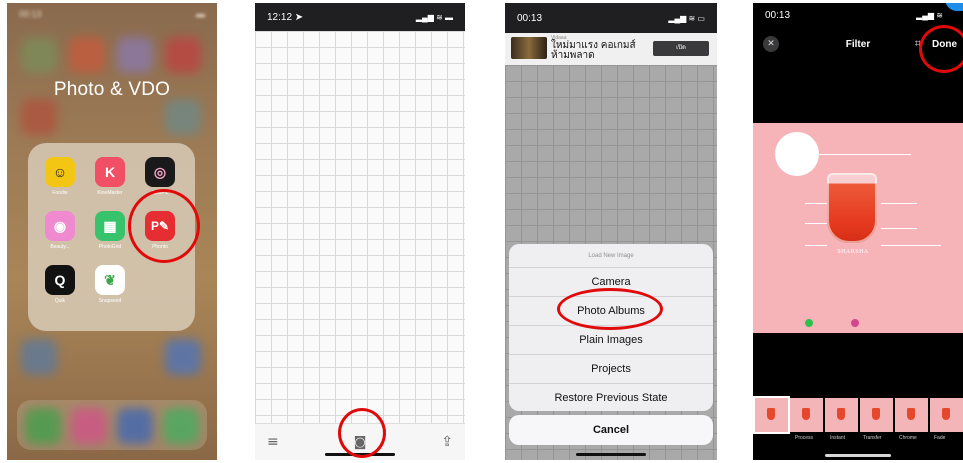 This screenshot has height=463, width=963. Describe the element at coordinates (60, 301) in the screenshot. I see `app-label: Quik` at that location.